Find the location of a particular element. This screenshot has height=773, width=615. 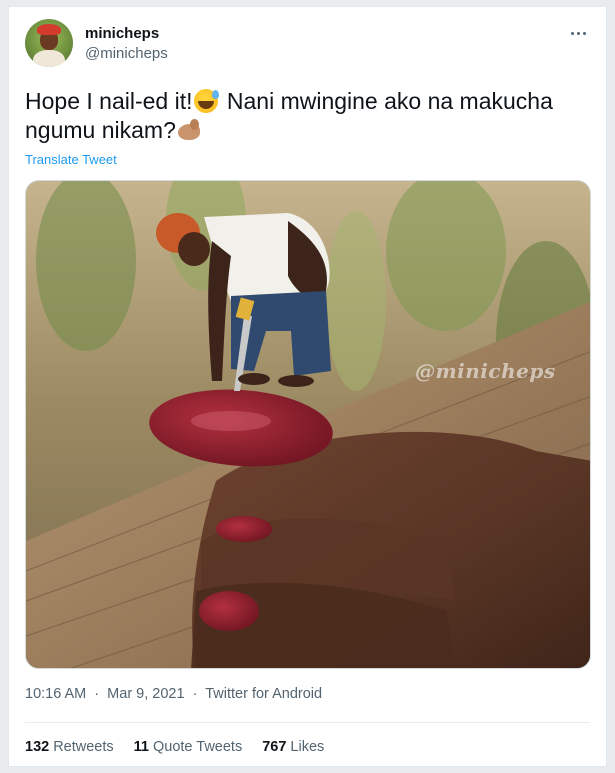

author-names: minicheps @minicheps is located at coordinates (126, 43).